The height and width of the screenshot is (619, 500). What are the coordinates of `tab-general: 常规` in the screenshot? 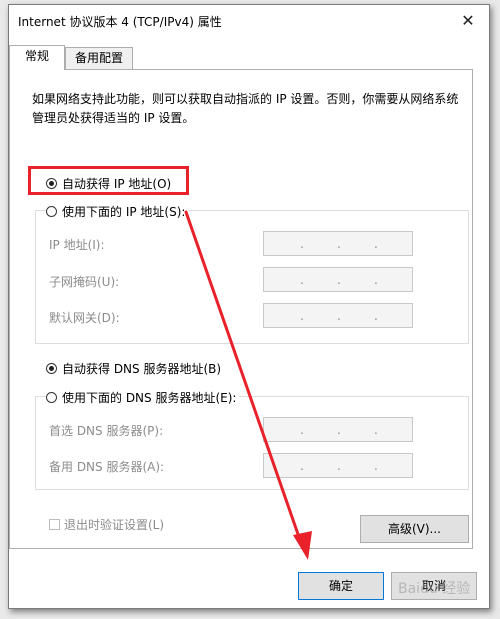 It's located at (37, 57).